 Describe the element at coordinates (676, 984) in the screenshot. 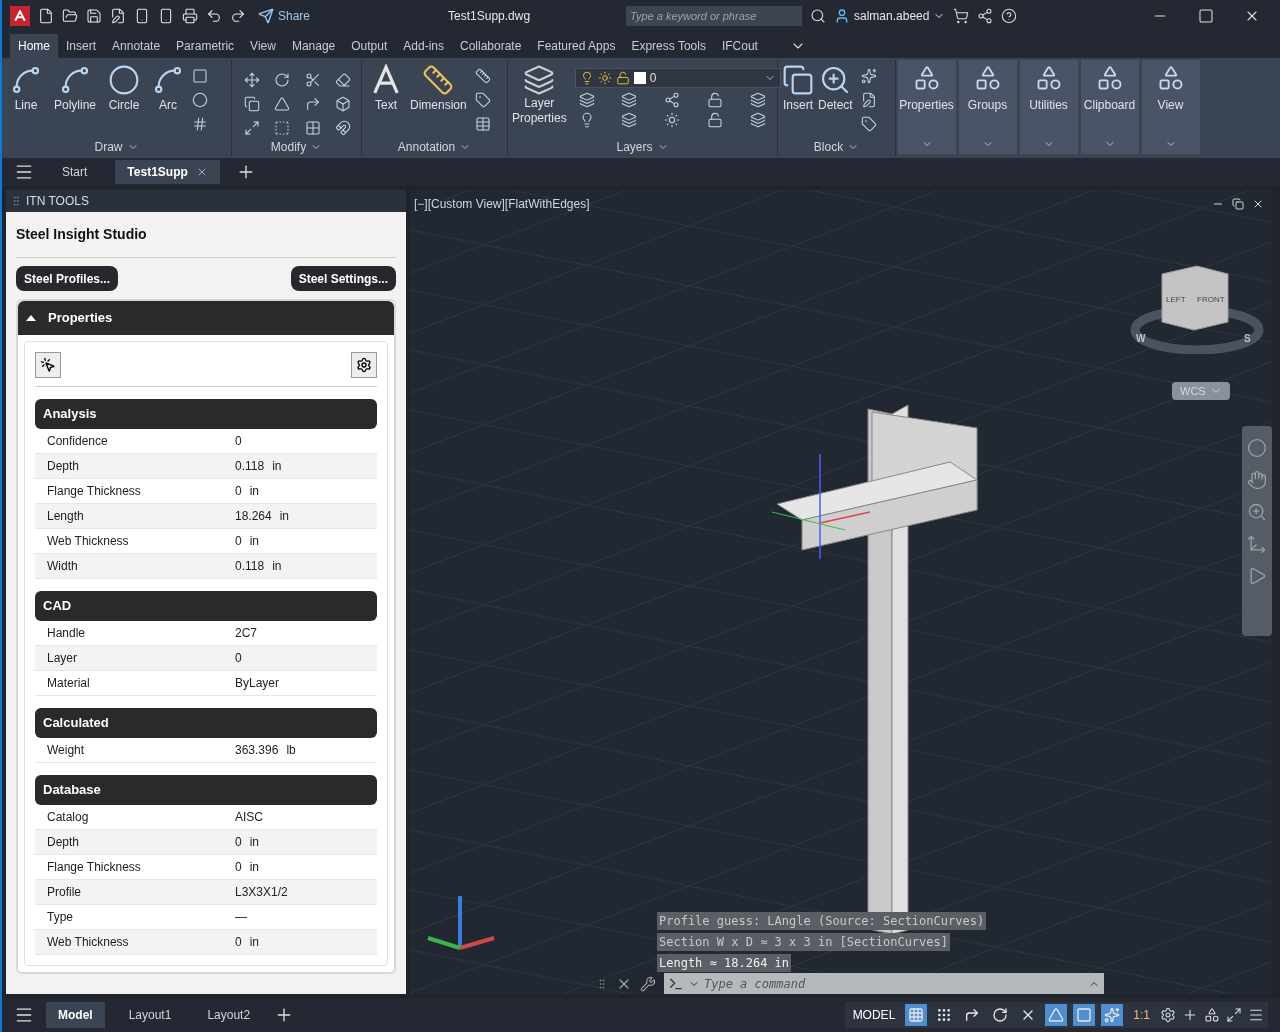

I see `terminal-icon` at that location.